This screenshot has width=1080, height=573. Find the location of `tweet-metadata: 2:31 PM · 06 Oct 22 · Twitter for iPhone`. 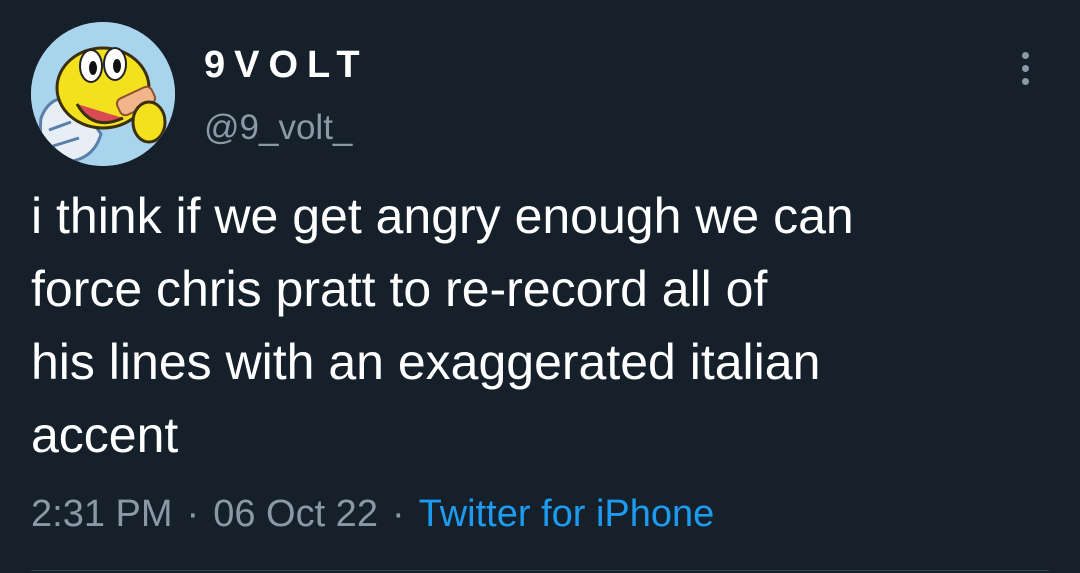

tweet-metadata: 2:31 PM · 06 Oct 22 · Twitter for iPhone is located at coordinates (372, 514).